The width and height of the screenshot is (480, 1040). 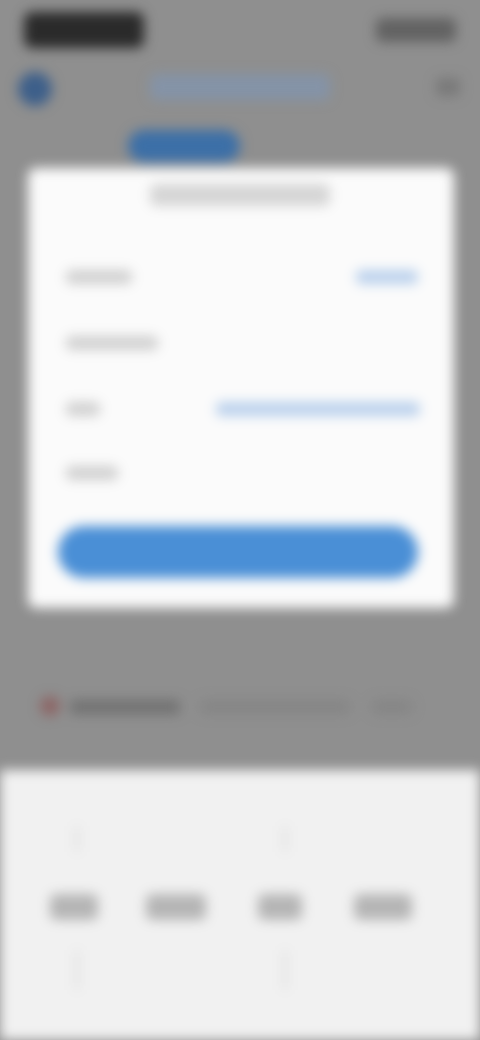 What do you see at coordinates (392, 707) in the screenshot?
I see `chevron-right-icon` at bounding box center [392, 707].